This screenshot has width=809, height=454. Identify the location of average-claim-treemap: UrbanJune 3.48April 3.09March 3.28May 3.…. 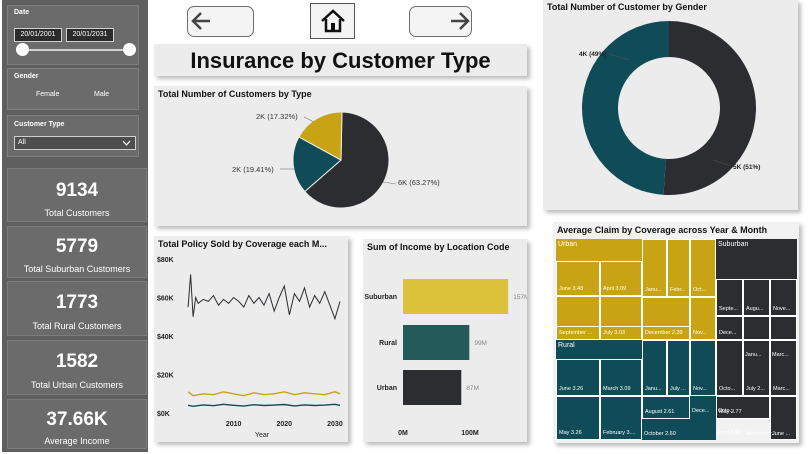
(676, 339).